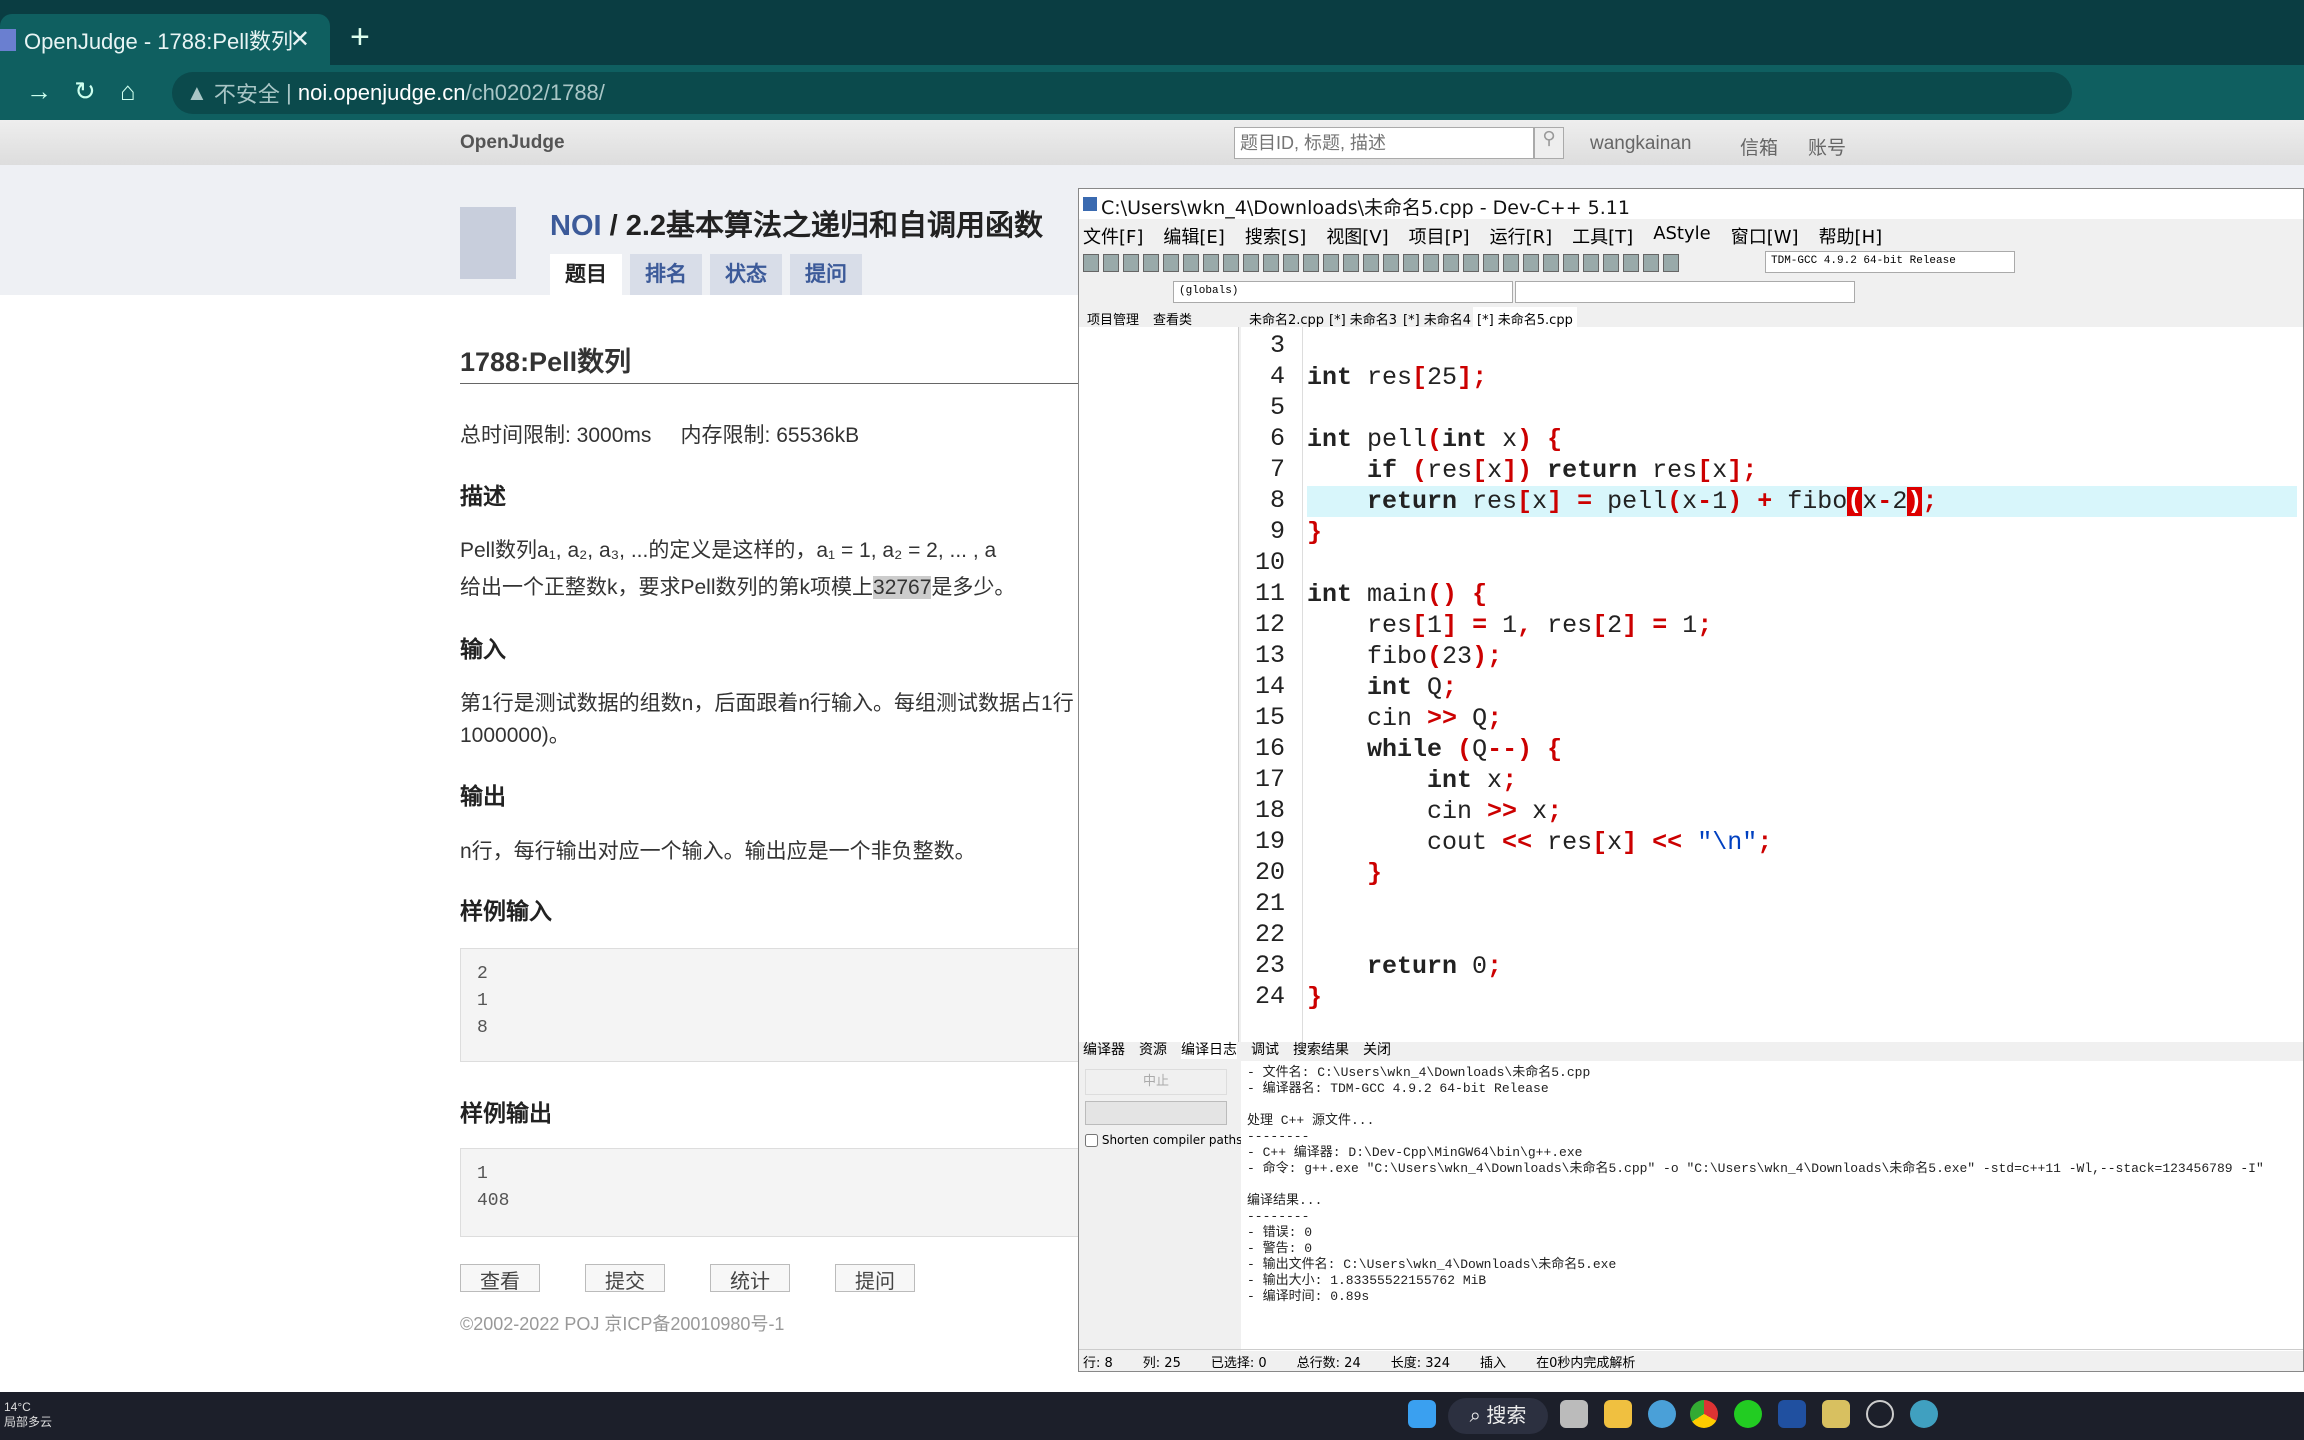  What do you see at coordinates (135, 91) in the screenshot?
I see `home-icon: ⌂` at bounding box center [135, 91].